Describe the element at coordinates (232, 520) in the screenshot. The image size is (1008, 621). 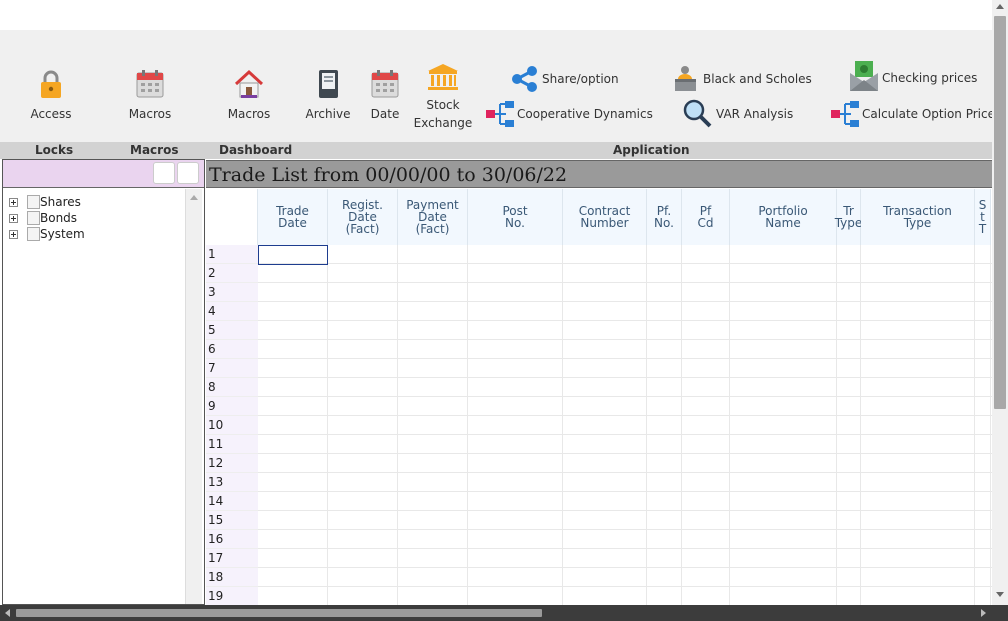
I see `row-header: 15` at that location.